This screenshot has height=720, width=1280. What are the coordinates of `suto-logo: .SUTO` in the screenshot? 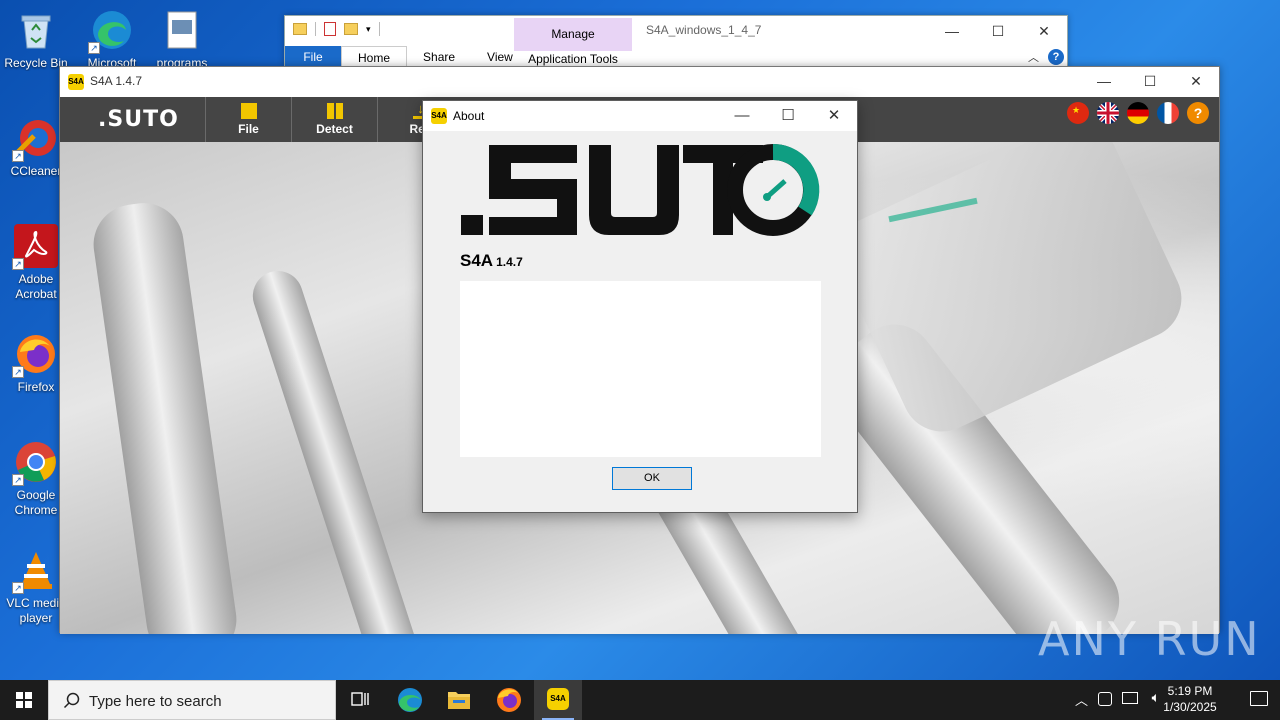 It's located at (138, 119).